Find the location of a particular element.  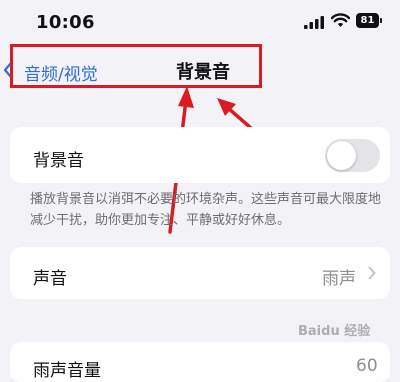

battery-icon: 81 is located at coordinates (370, 20).